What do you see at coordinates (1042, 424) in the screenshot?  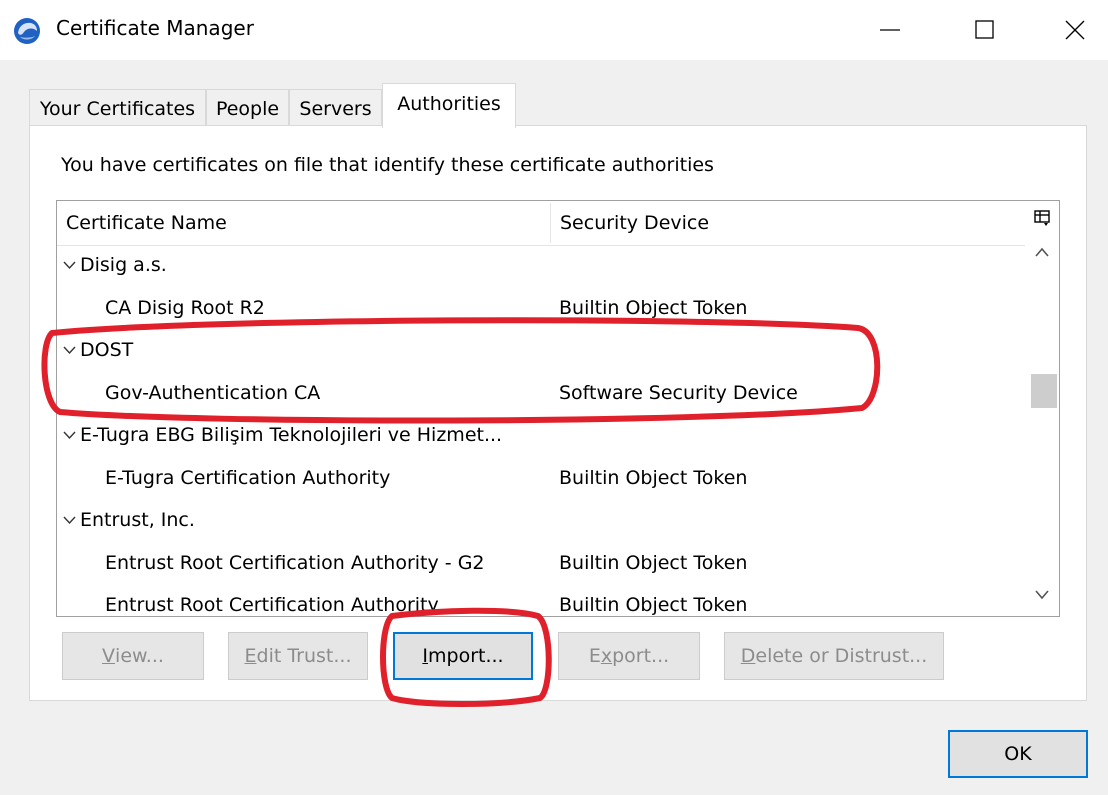 I see `vertical-scrollbar` at bounding box center [1042, 424].